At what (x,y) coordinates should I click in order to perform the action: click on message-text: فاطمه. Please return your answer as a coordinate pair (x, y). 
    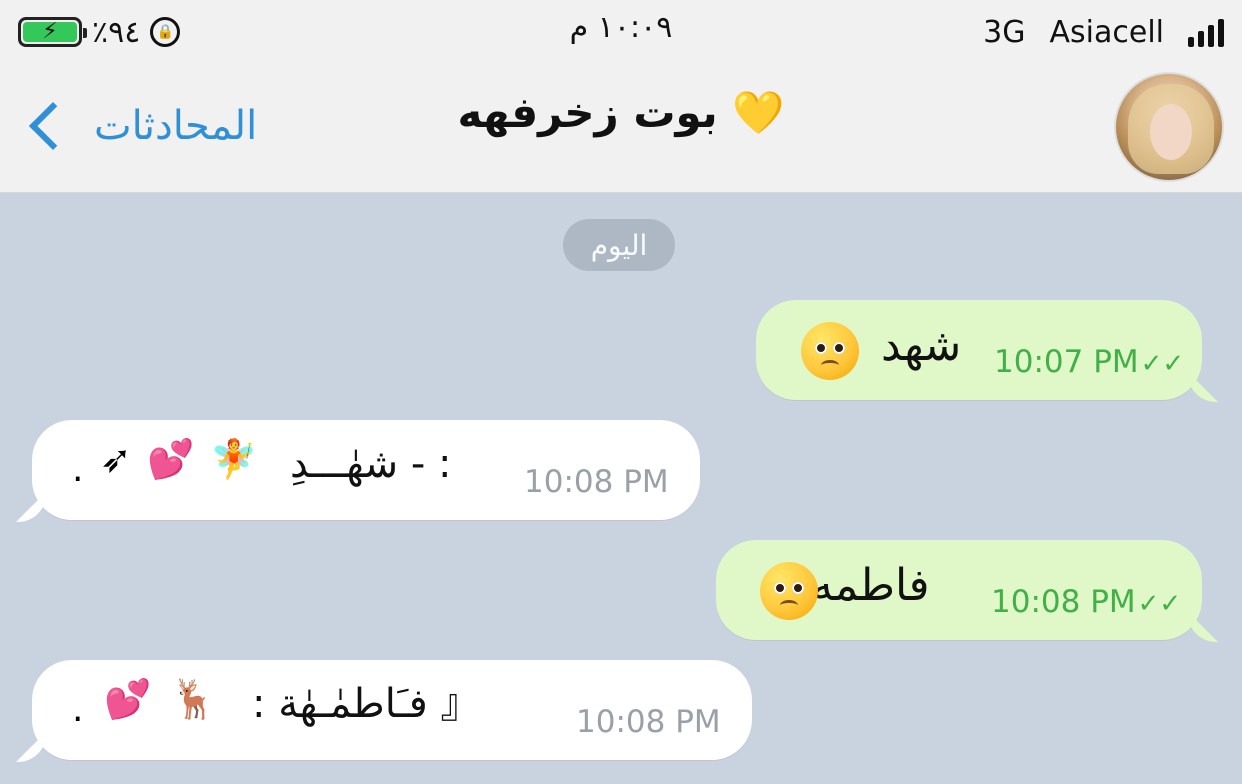
    Looking at the image, I should click on (870, 585).